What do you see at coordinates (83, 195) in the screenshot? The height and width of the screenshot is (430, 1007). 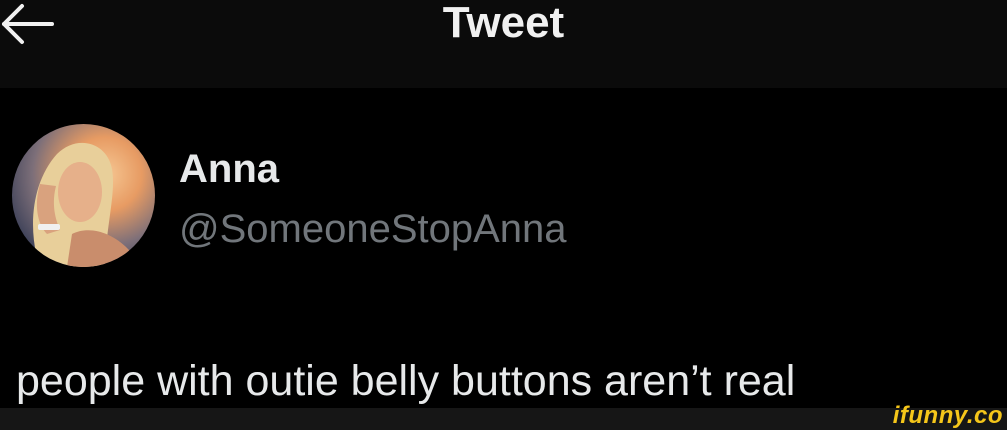 I see `avatar` at bounding box center [83, 195].